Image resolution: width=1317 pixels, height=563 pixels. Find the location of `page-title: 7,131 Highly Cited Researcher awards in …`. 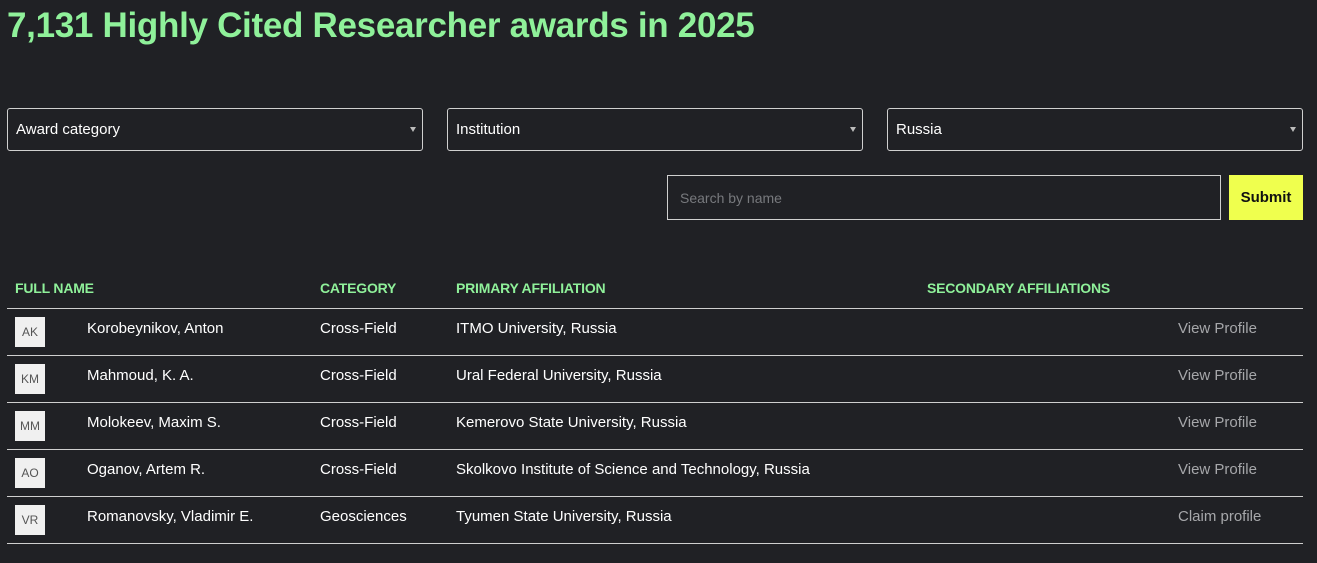

page-title: 7,131 Highly Cited Researcher awards in … is located at coordinates (381, 25).